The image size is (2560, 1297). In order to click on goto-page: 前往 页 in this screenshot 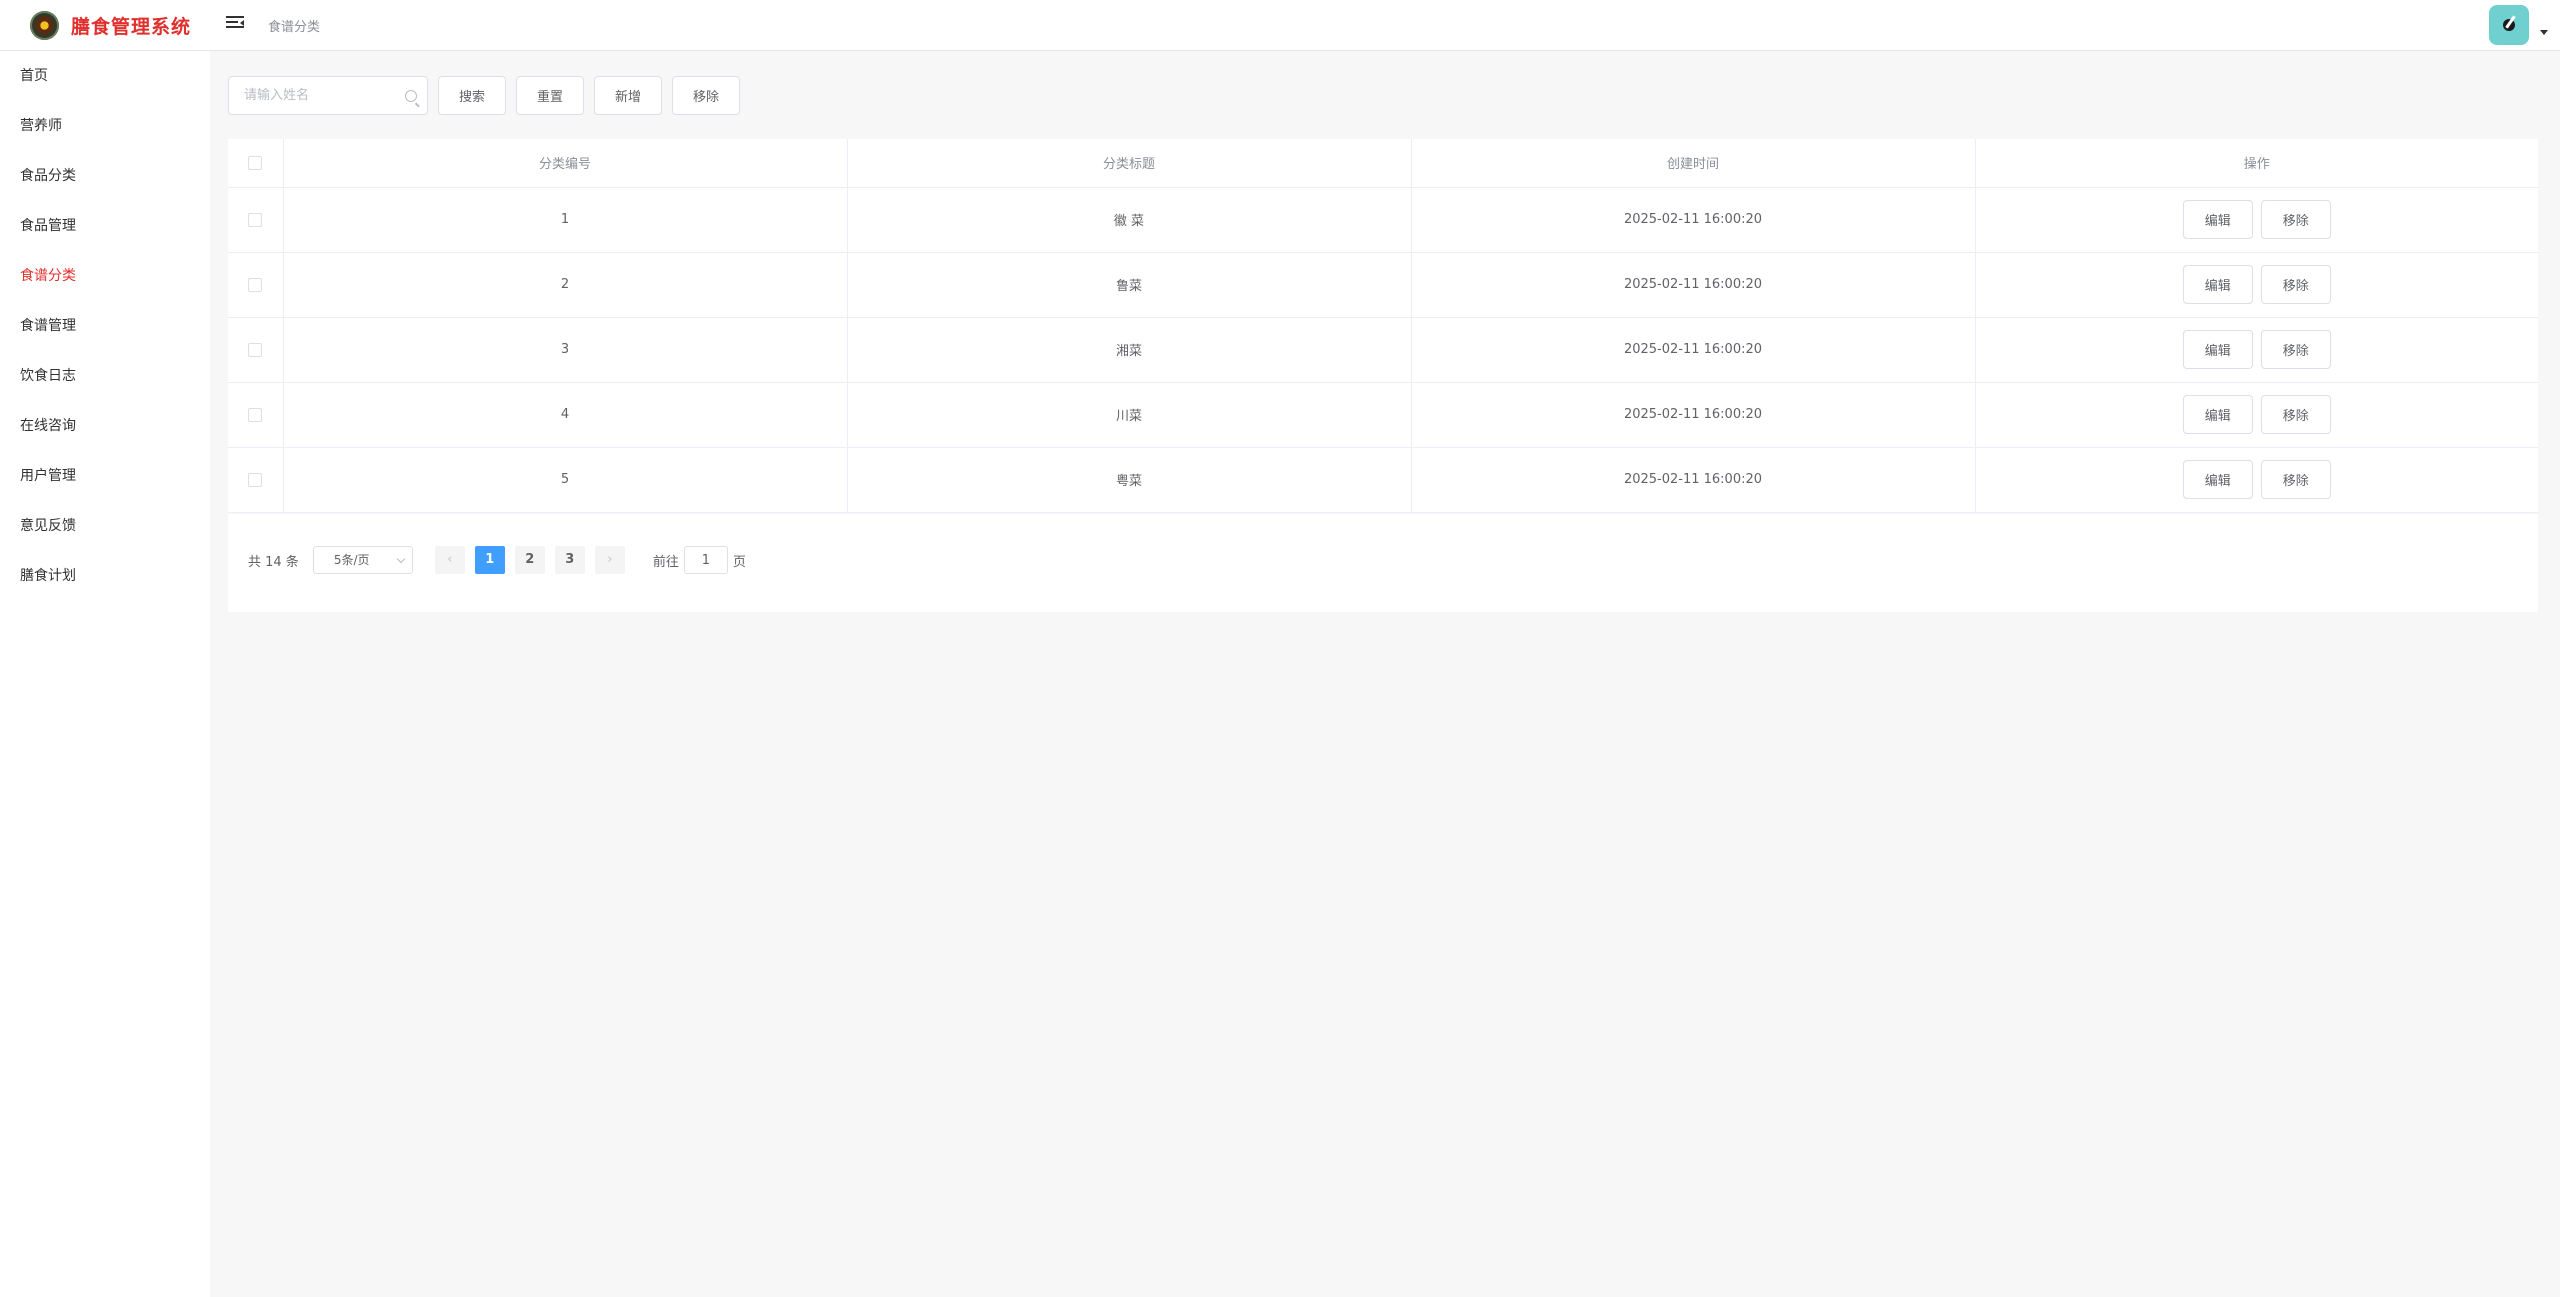, I will do `click(699, 560)`.